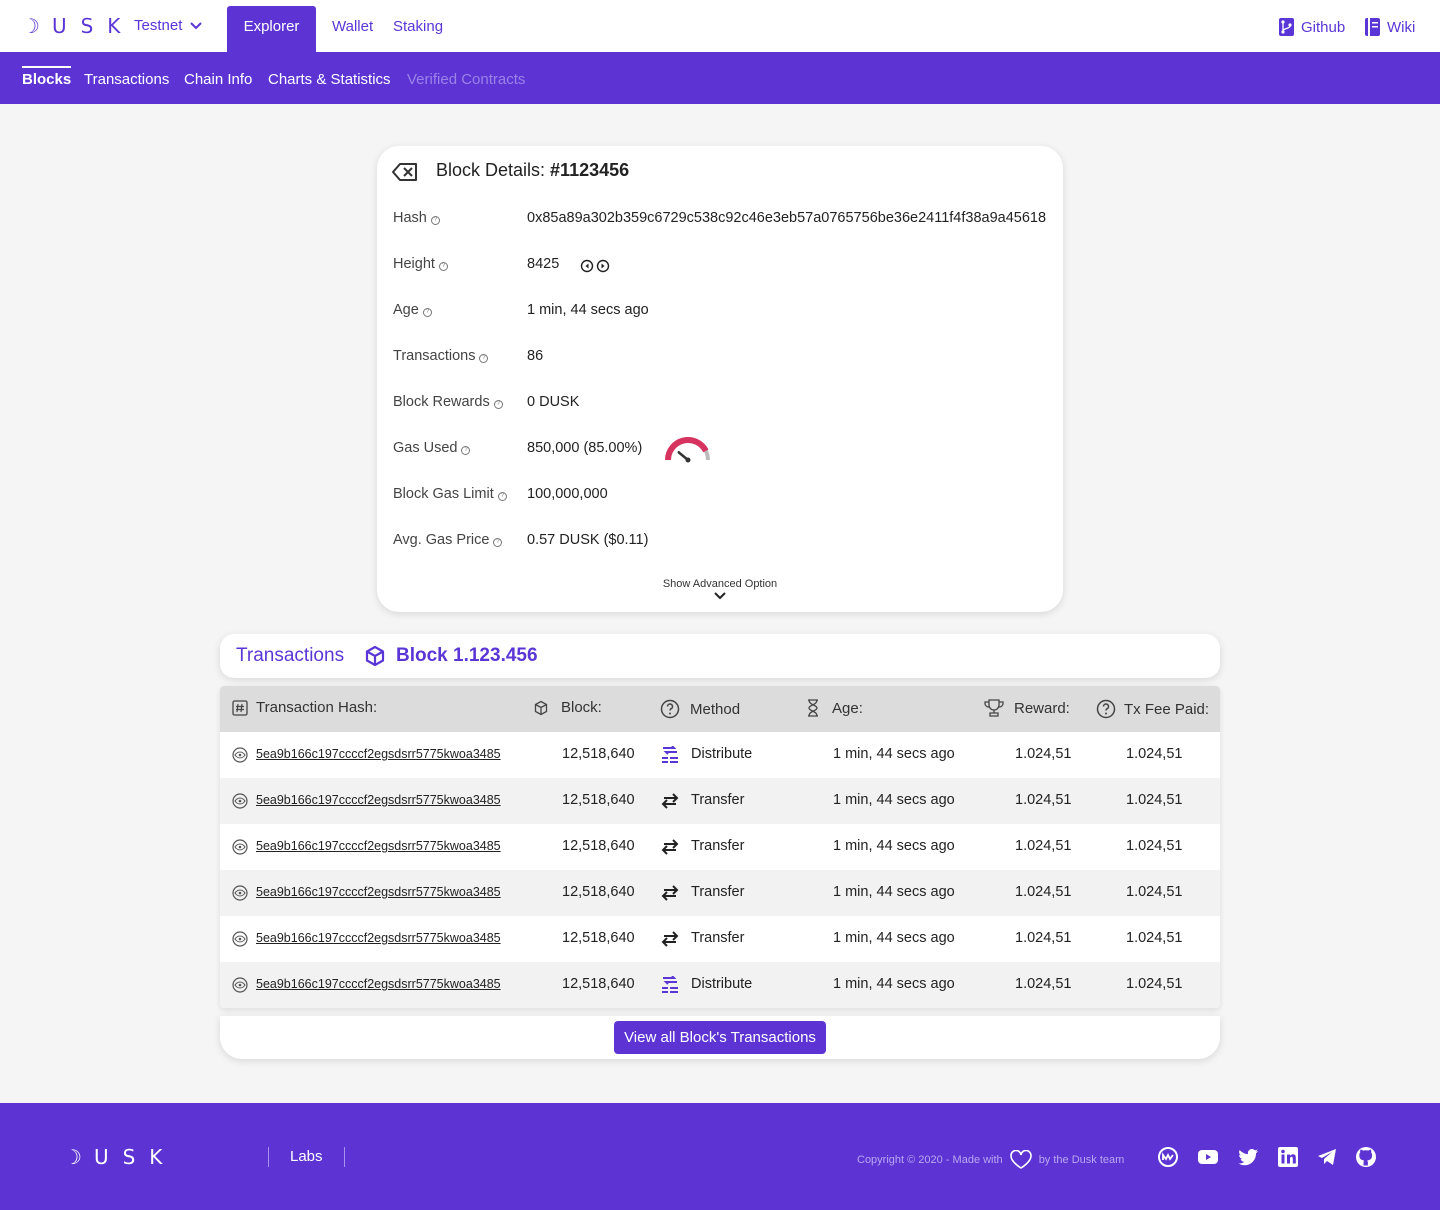 Image resolution: width=1440 pixels, height=1210 pixels. I want to click on linkedin-icon, so click(1288, 1157).